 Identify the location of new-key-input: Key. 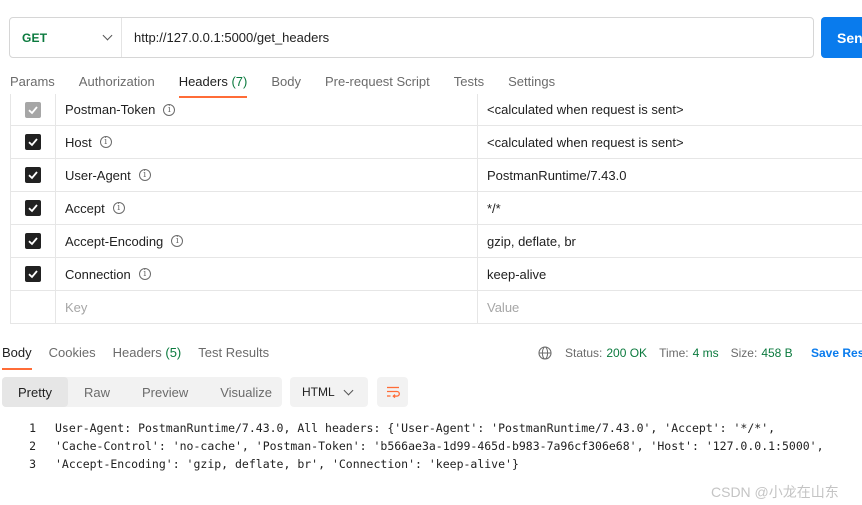
(76, 307).